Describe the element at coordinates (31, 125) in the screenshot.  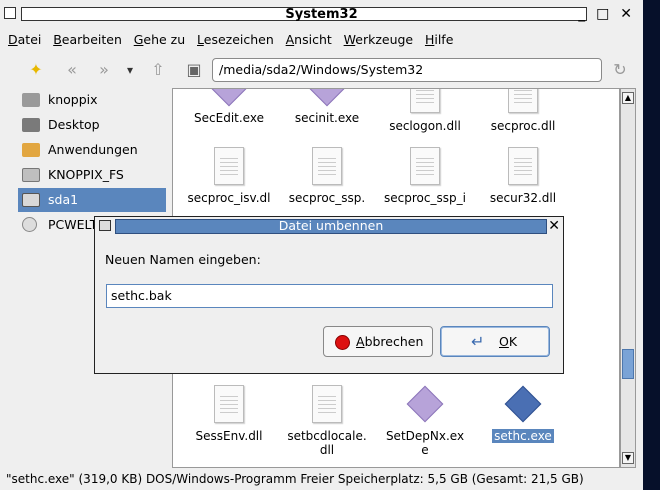
I see `desktop-icon` at that location.